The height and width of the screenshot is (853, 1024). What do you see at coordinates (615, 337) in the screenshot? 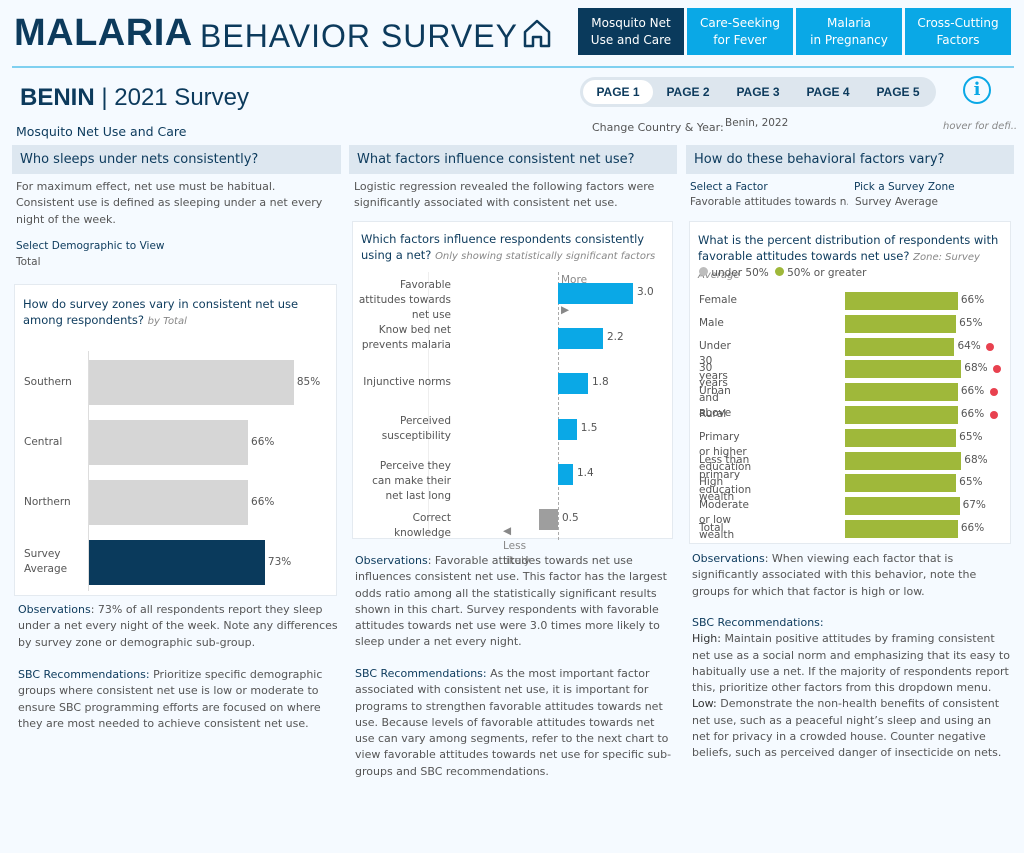
I see `data-label: 2.2` at bounding box center [615, 337].